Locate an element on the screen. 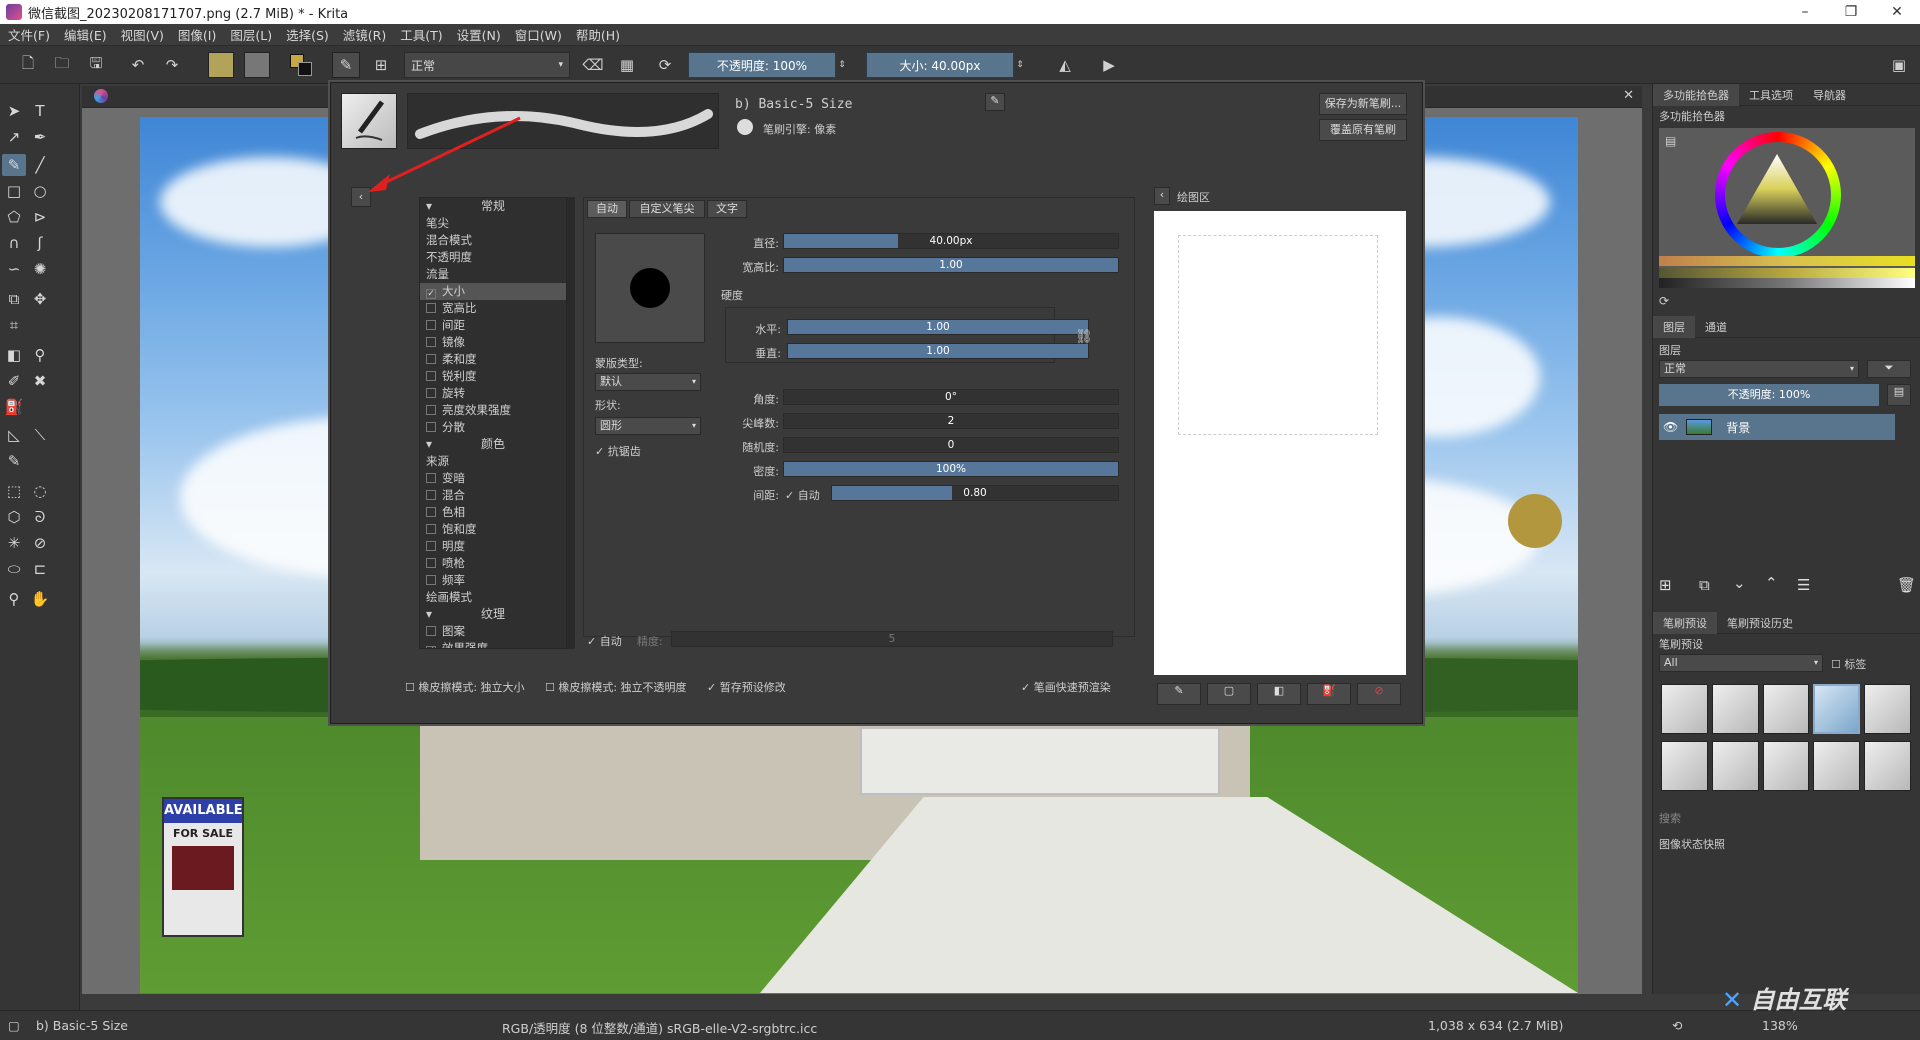  magnetic-select-icon: ⊏ is located at coordinates (40, 569).